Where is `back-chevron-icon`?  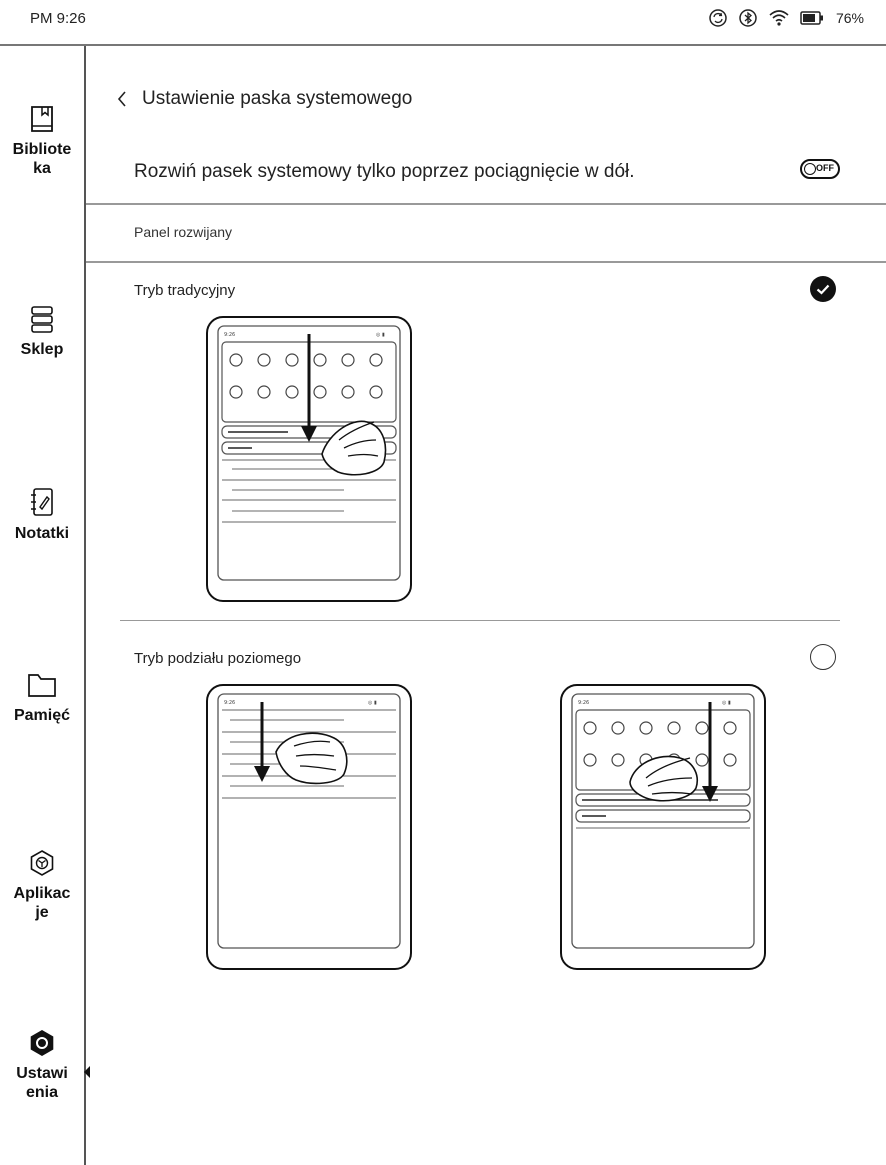
back-chevron-icon is located at coordinates (122, 99).